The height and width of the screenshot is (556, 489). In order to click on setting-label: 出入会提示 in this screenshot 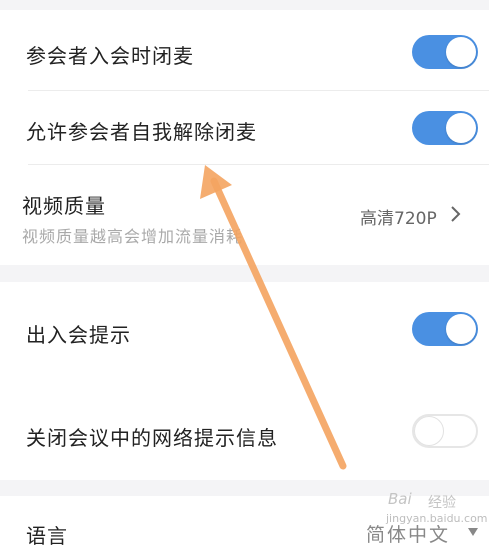, I will do `click(78, 335)`.